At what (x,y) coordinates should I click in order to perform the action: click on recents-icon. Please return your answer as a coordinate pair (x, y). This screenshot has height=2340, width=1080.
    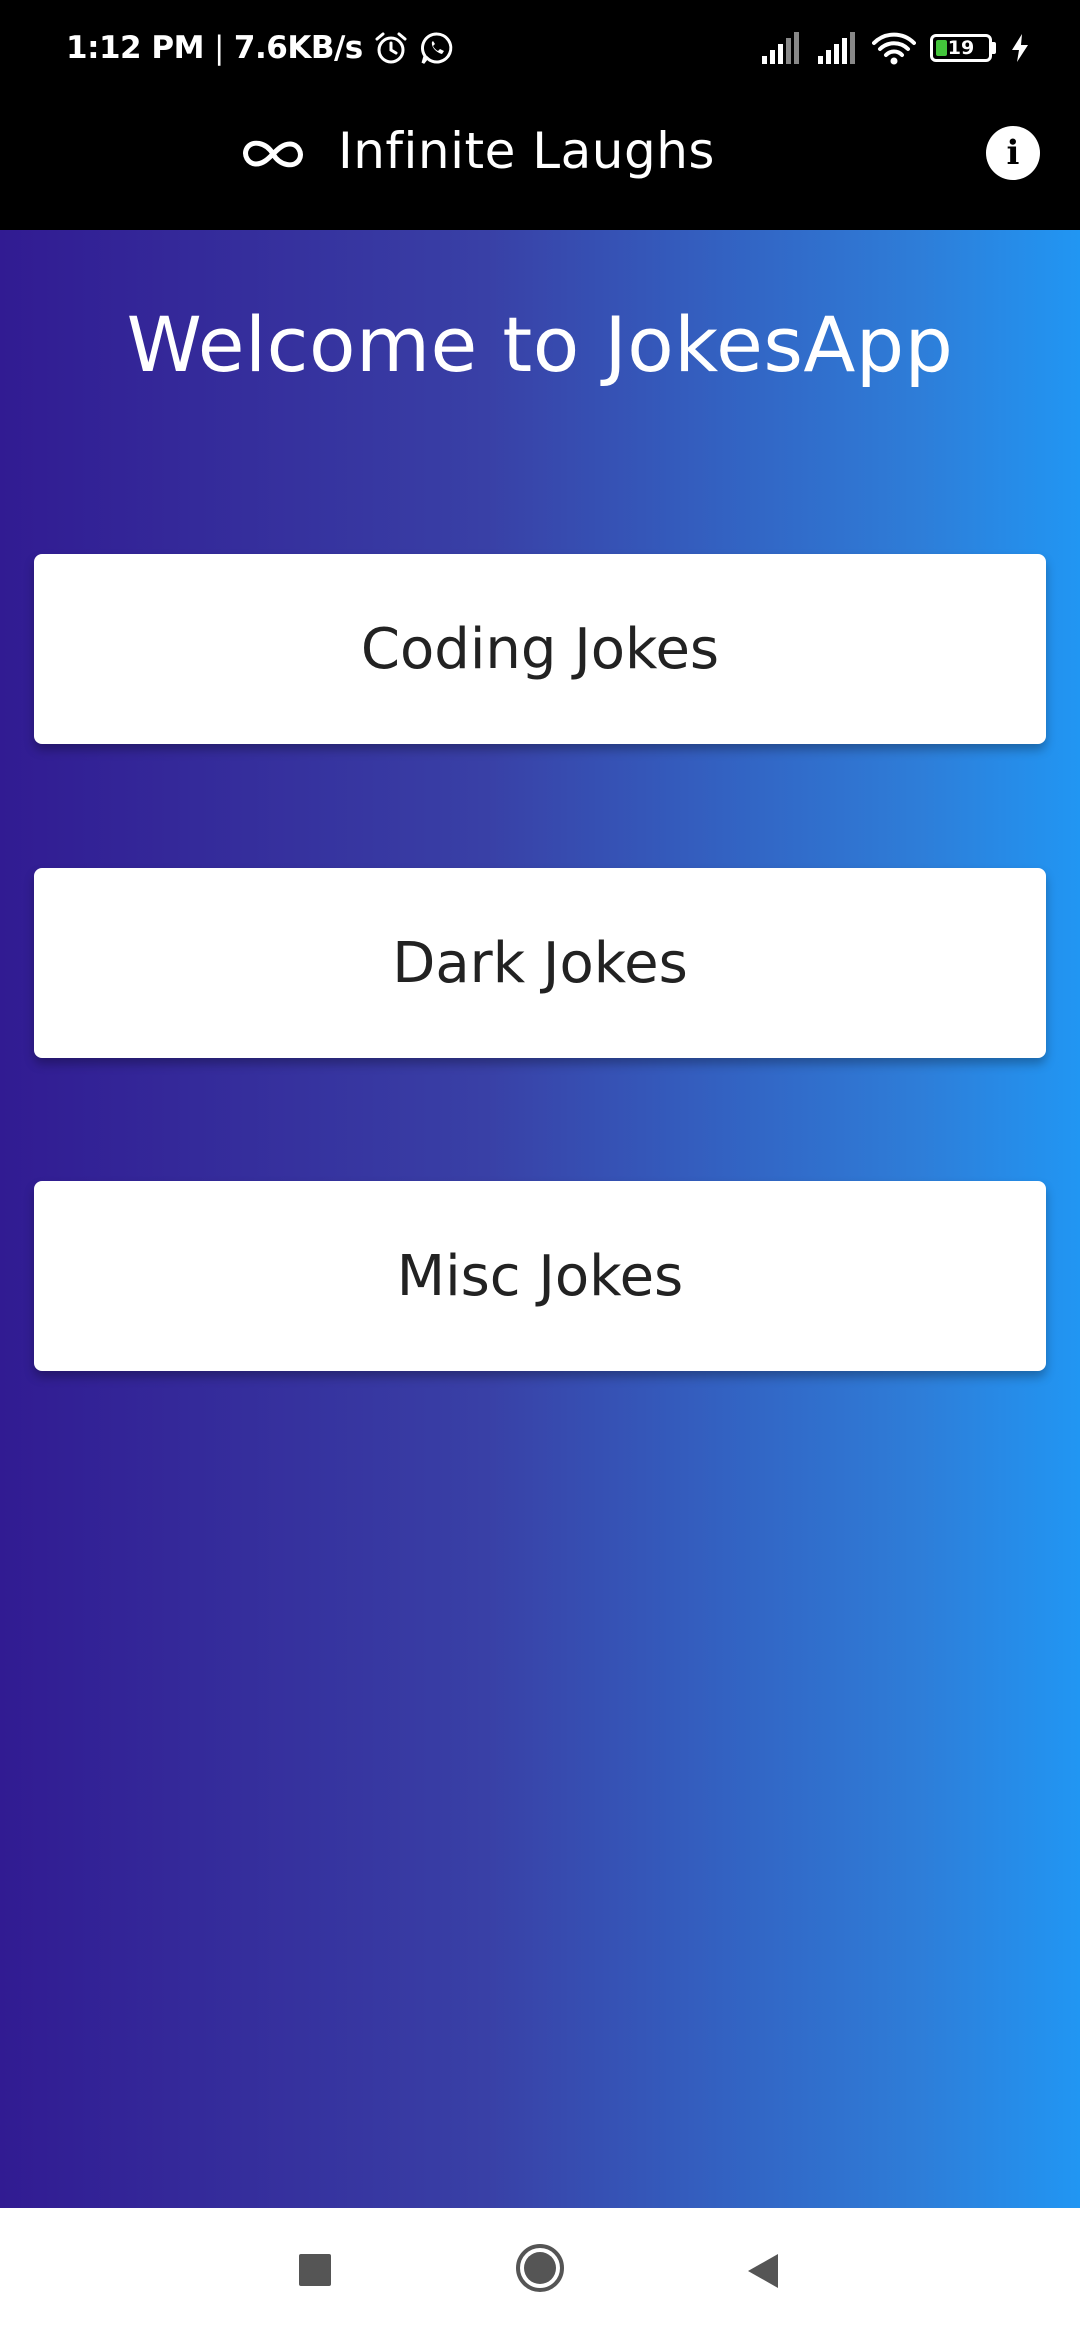
    Looking at the image, I should click on (315, 2270).